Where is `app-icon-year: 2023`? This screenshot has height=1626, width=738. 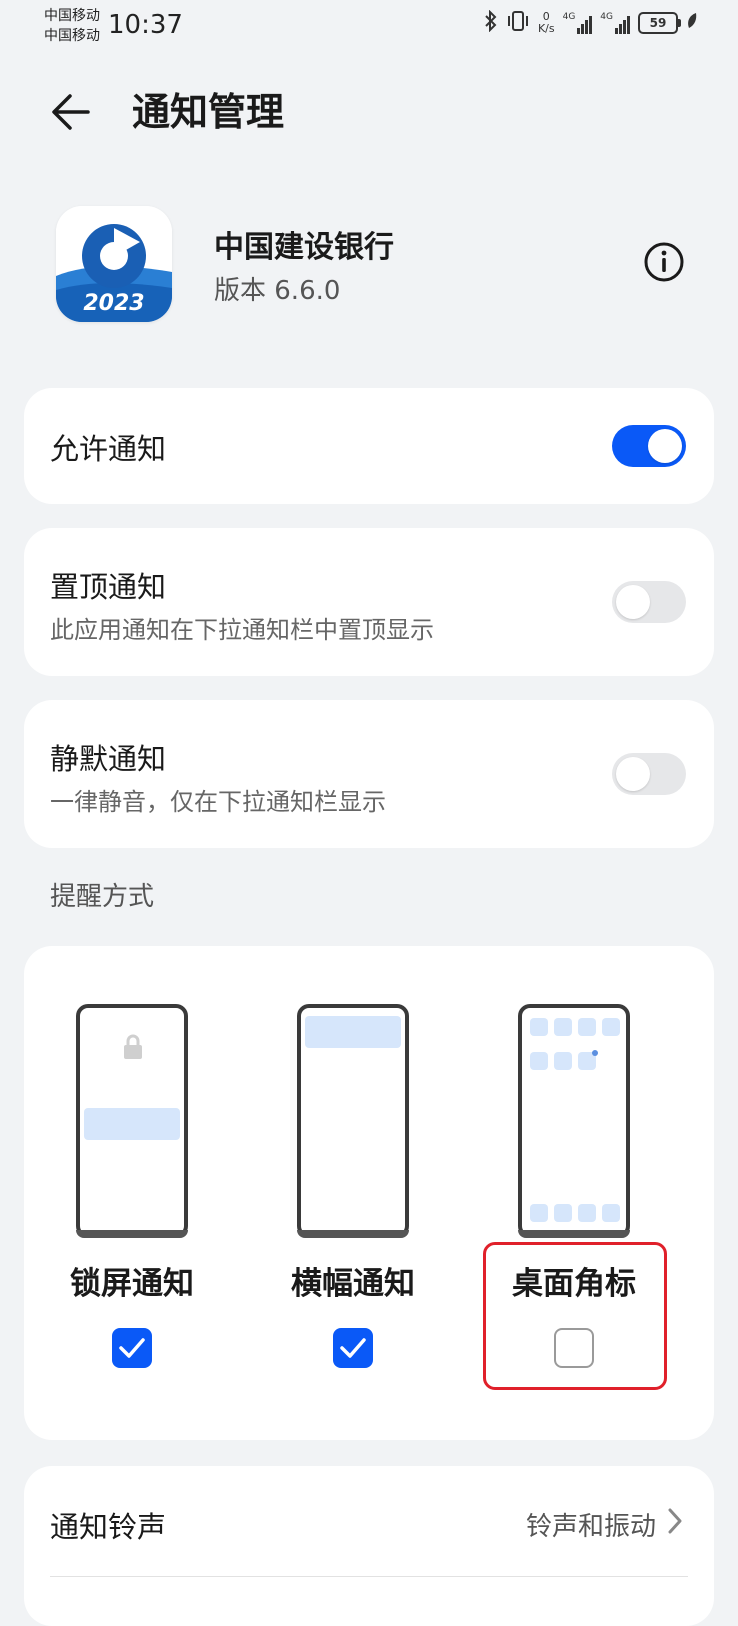
app-icon-year: 2023 is located at coordinates (113, 303).